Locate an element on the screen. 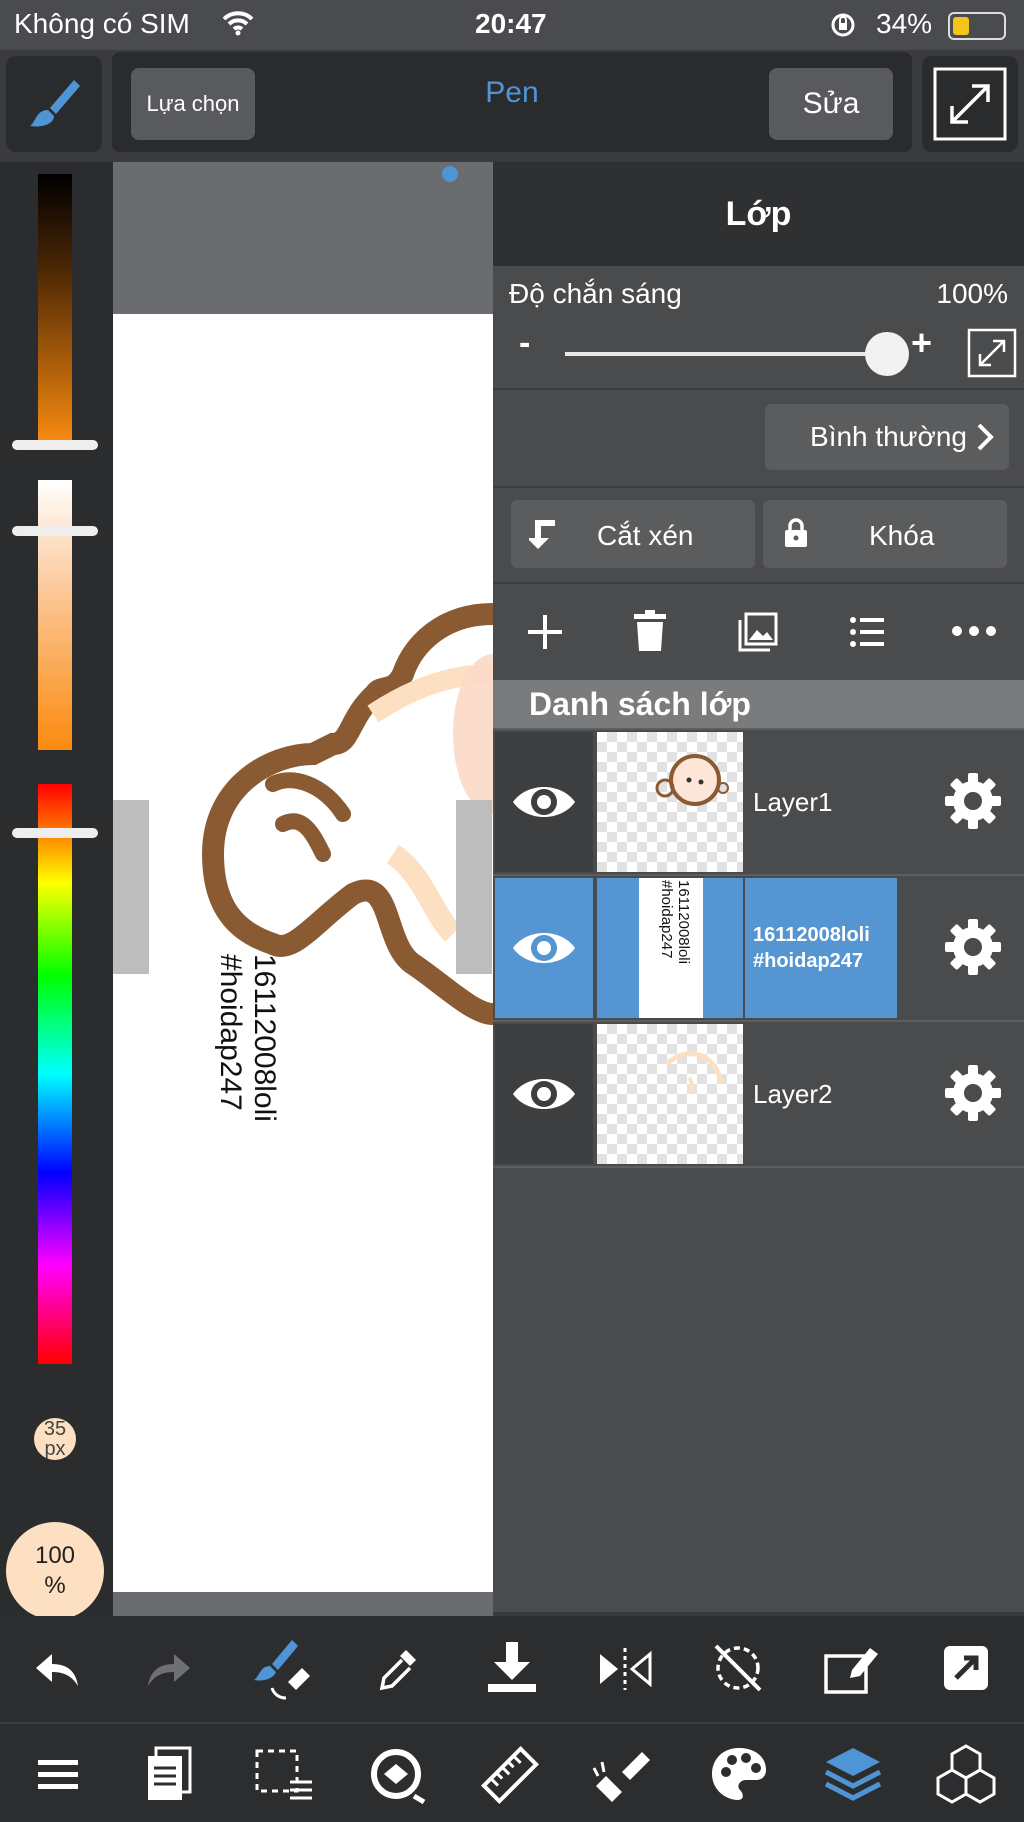  share-icon is located at coordinates (966, 1668).